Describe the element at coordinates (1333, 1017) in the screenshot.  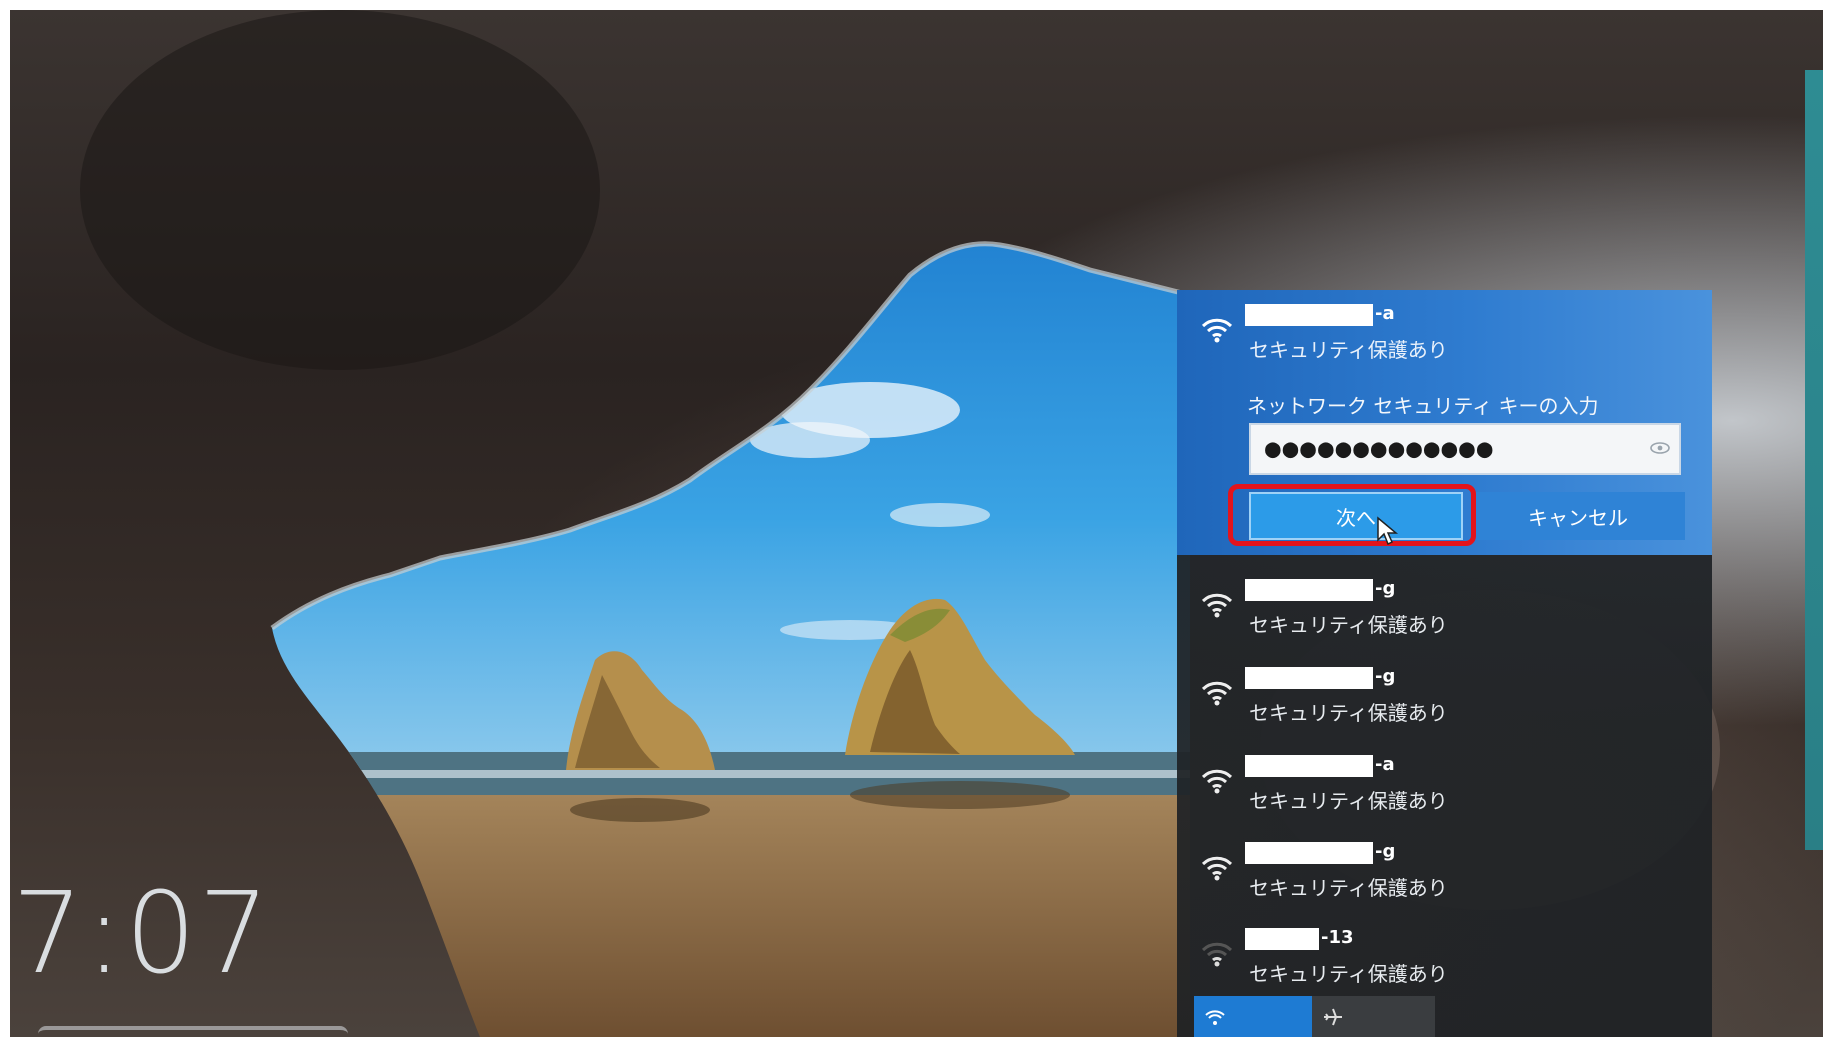
I see `airplane-icon` at that location.